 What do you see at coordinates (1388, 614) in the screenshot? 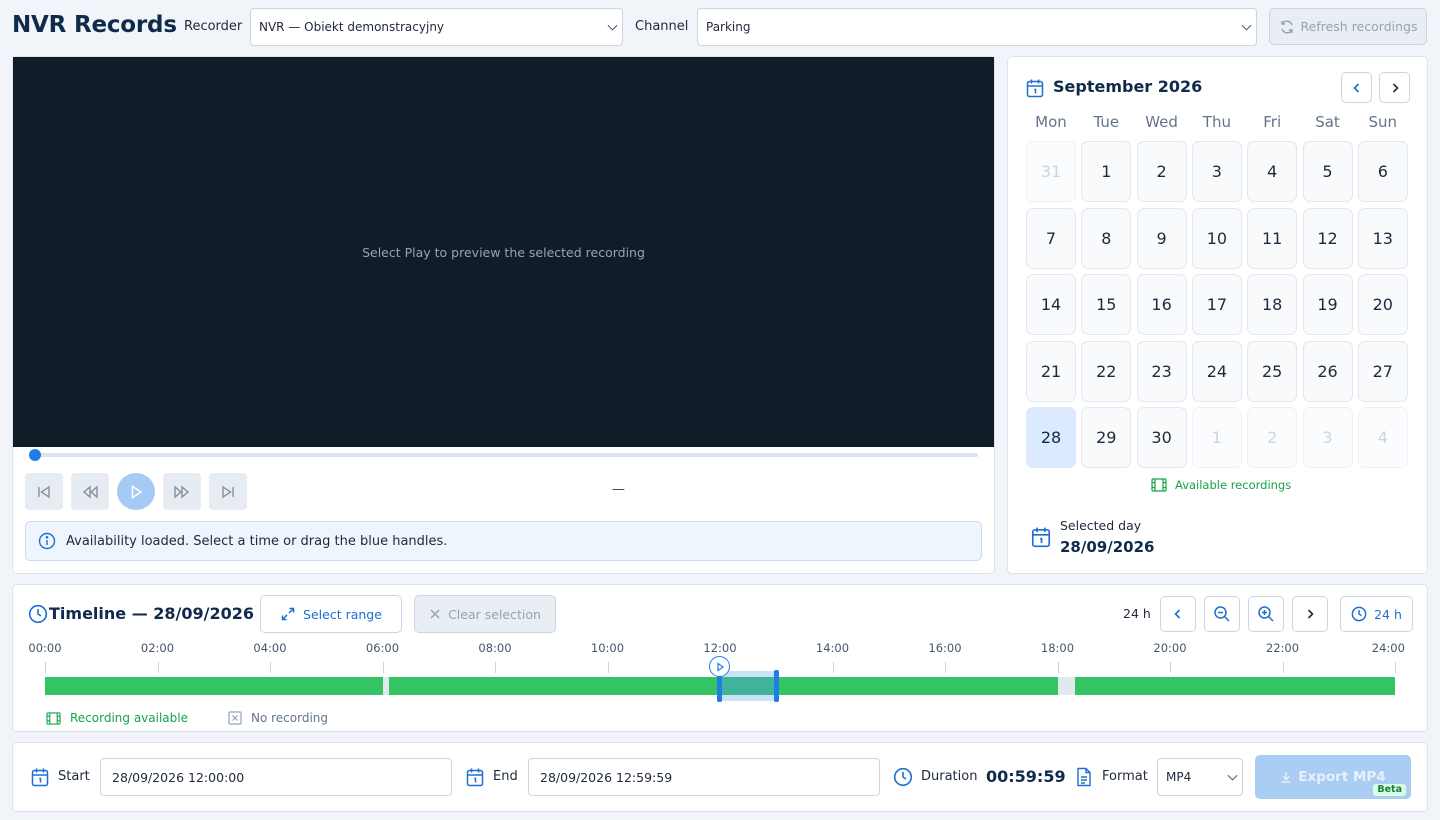
I see `reset-zoom-label: 24 h` at bounding box center [1388, 614].